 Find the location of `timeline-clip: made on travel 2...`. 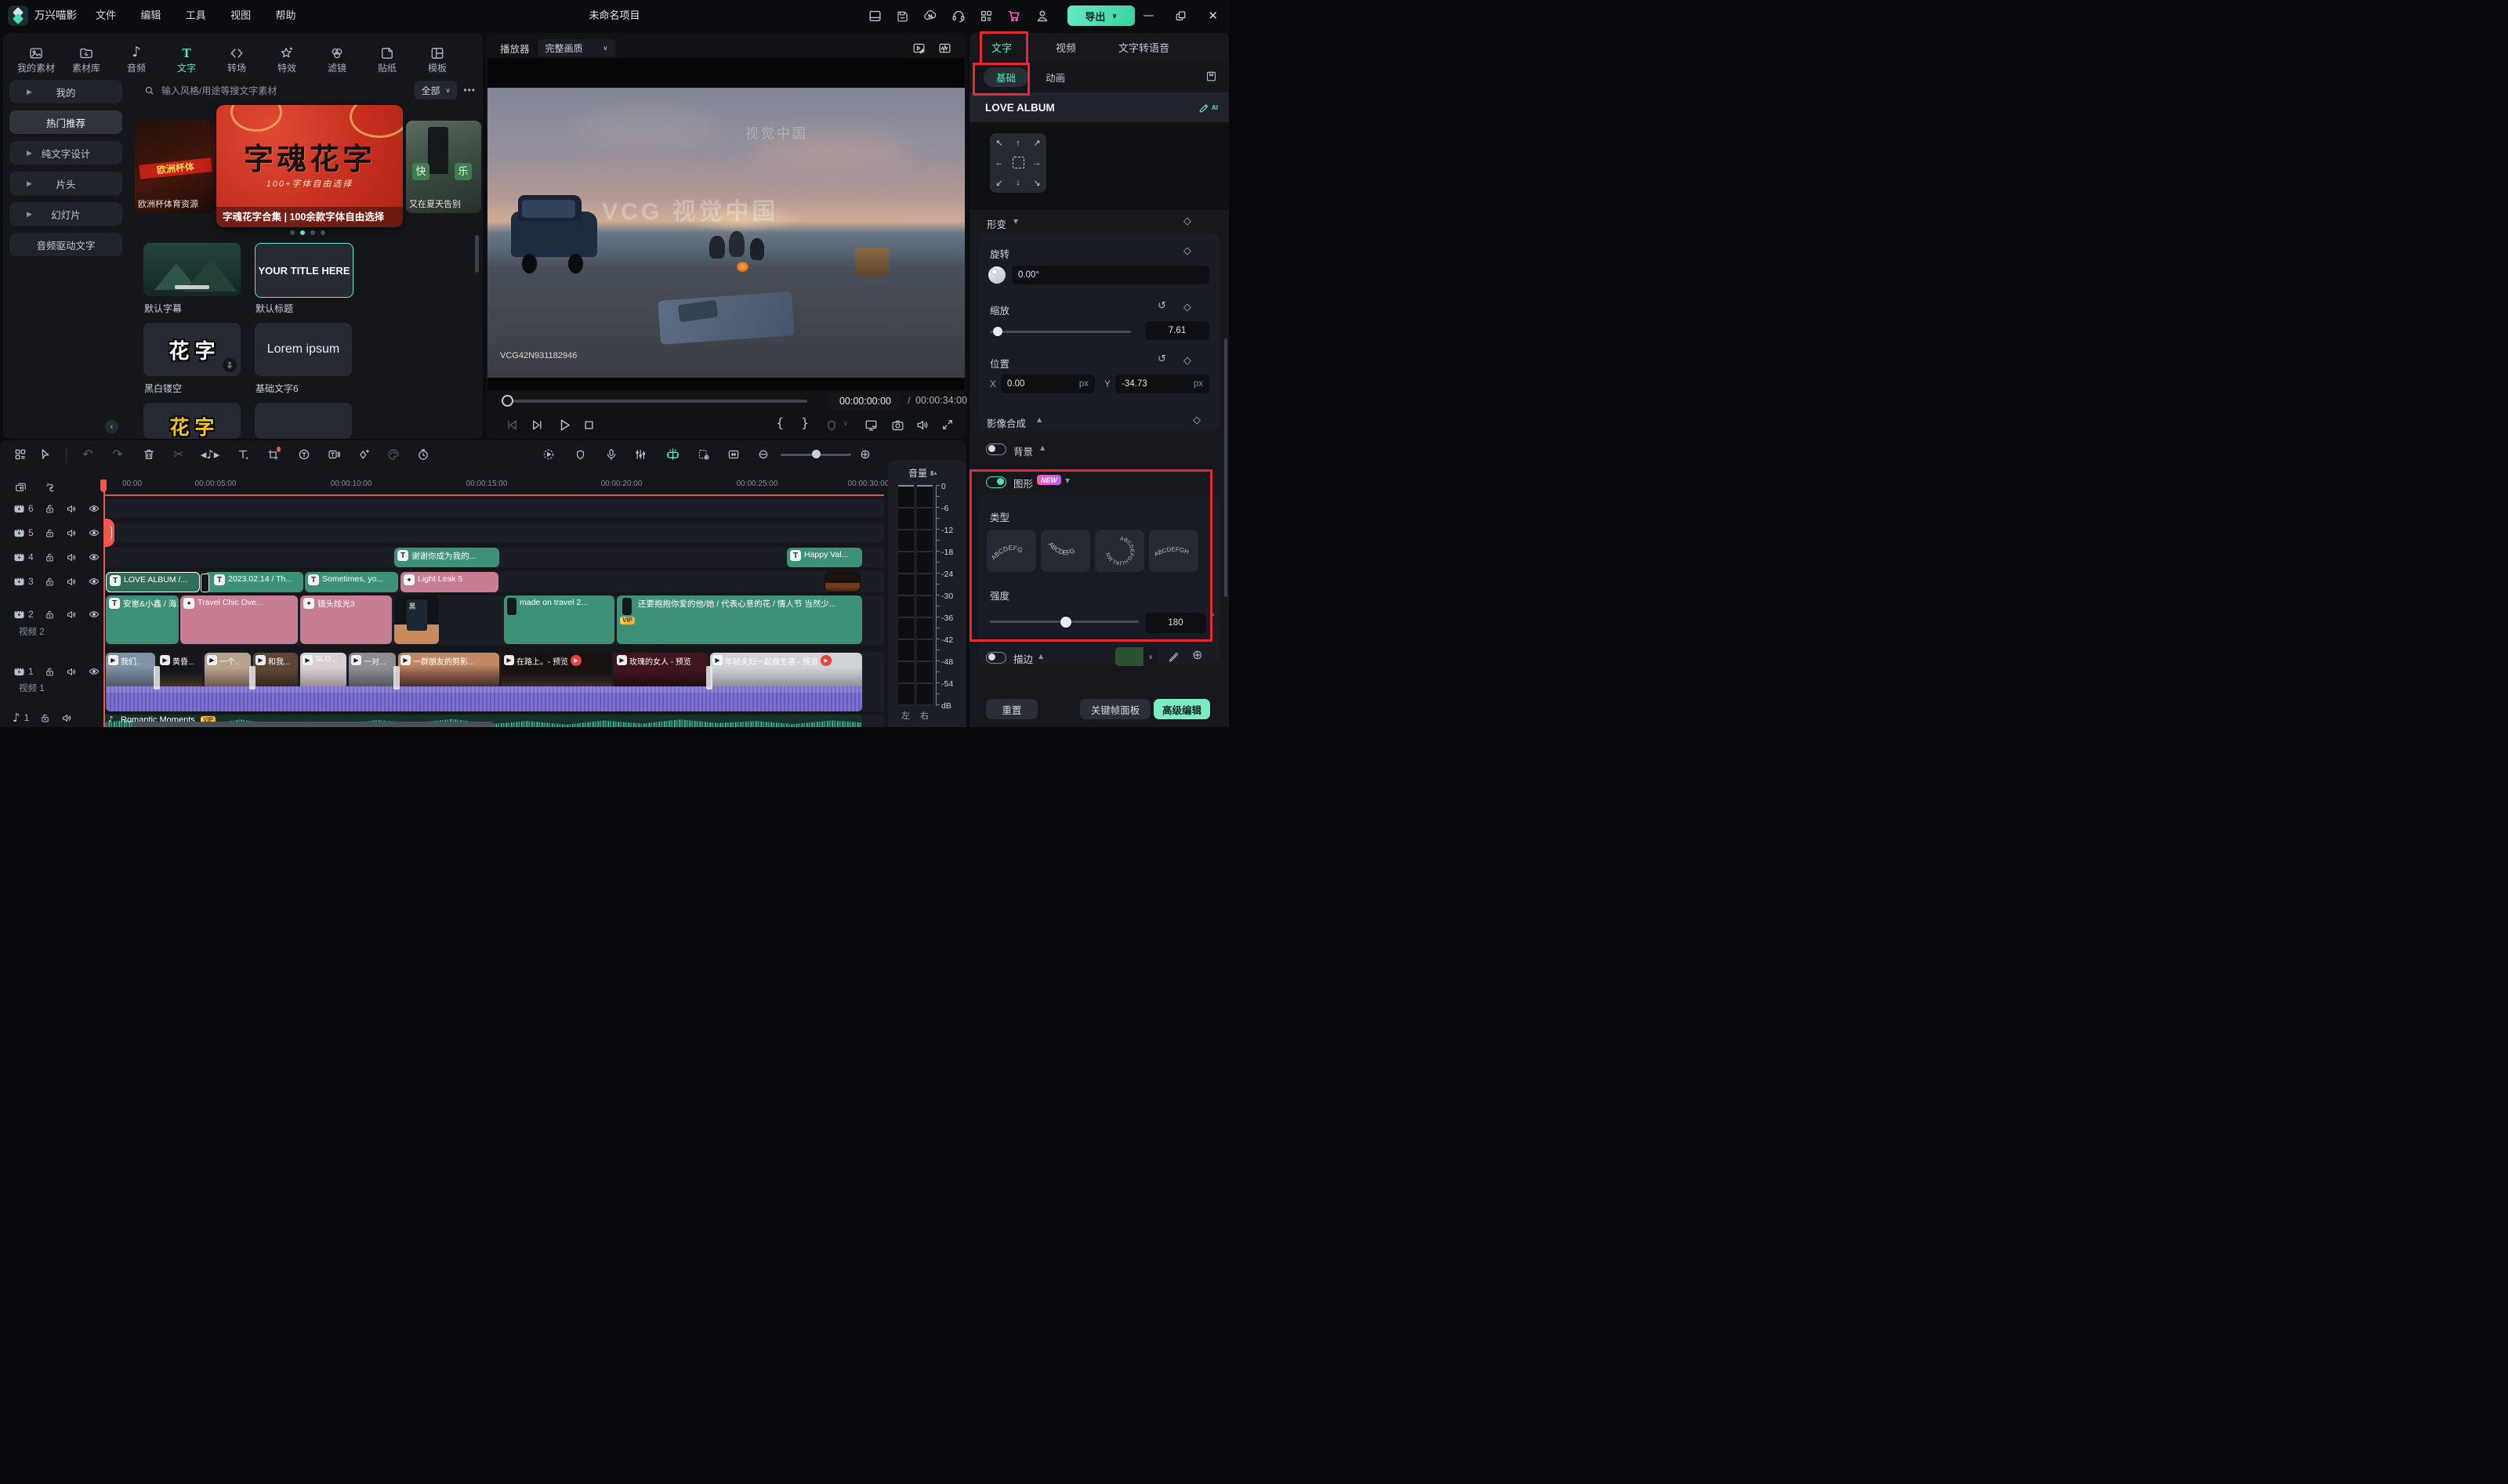

timeline-clip: made on travel 2... is located at coordinates (559, 619).